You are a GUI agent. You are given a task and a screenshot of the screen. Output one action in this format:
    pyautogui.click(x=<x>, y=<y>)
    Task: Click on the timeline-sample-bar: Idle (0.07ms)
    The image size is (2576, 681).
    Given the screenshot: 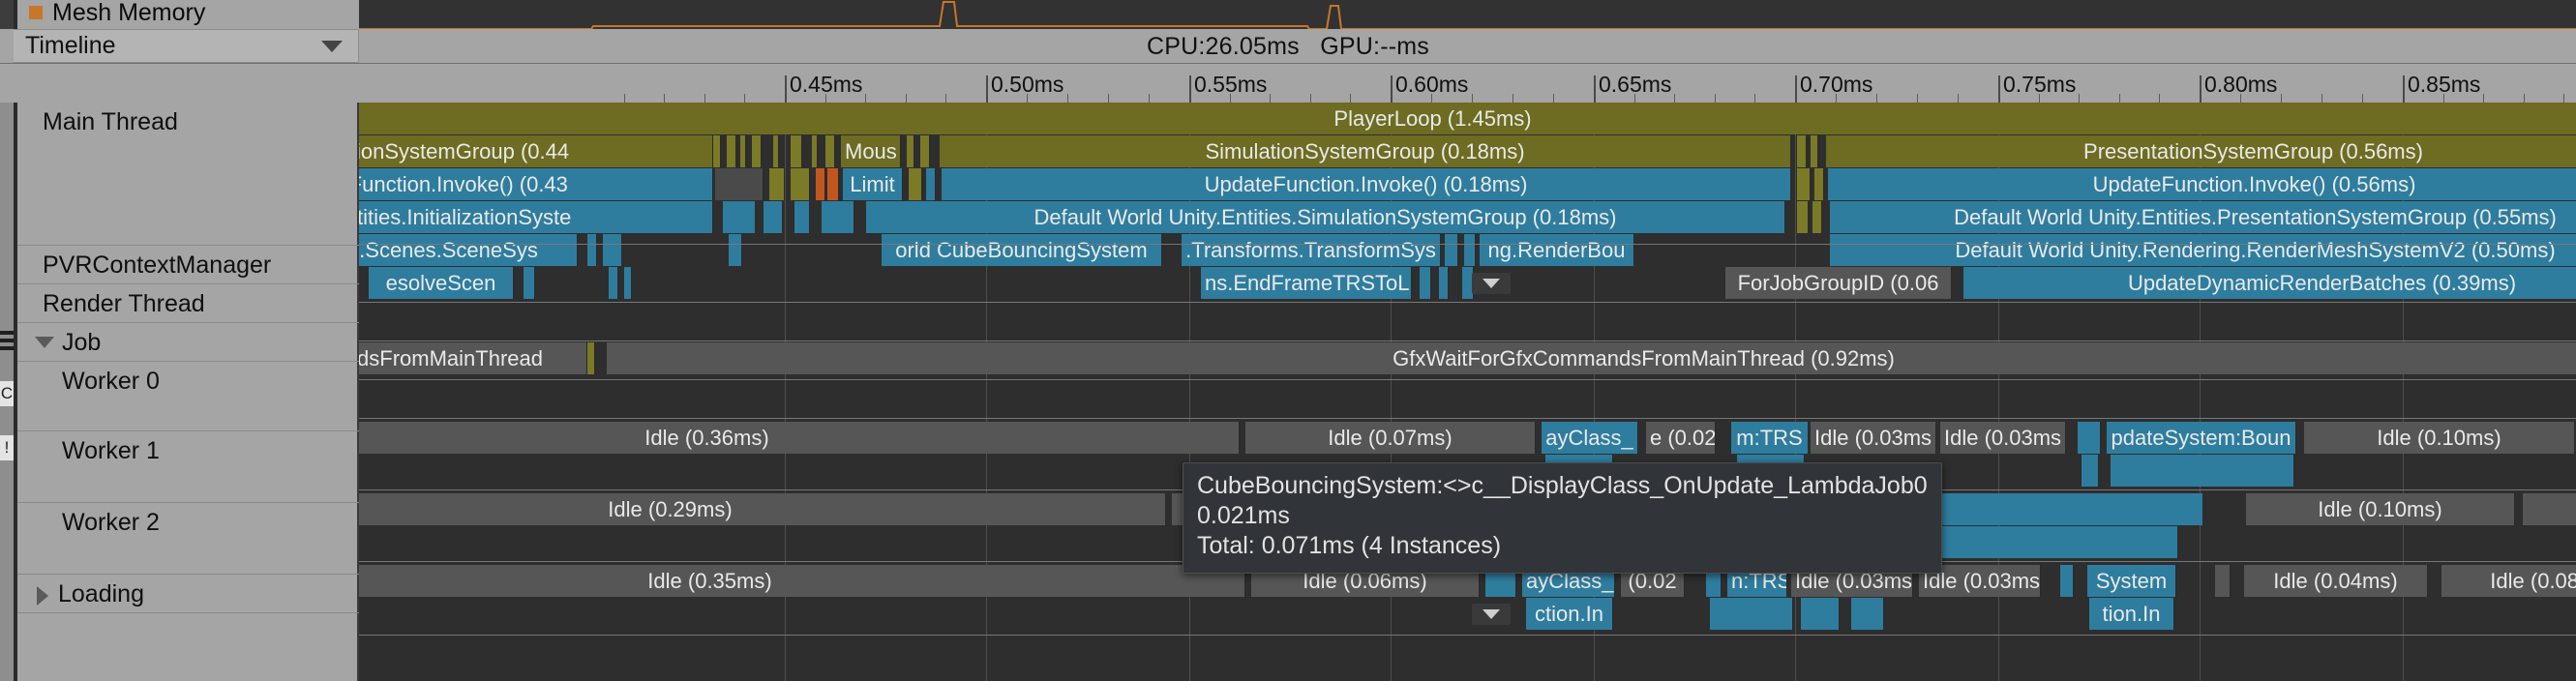 What is the action you would take?
    pyautogui.click(x=1390, y=438)
    